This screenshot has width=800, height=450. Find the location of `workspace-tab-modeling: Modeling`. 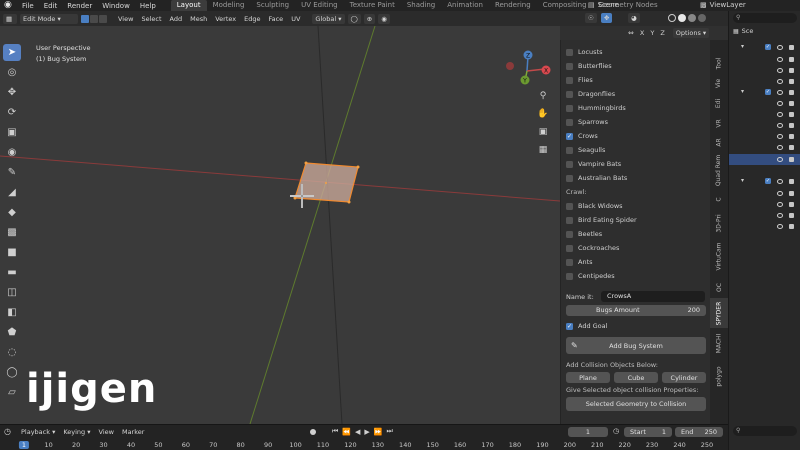

workspace-tab-modeling: Modeling is located at coordinates (229, 5).